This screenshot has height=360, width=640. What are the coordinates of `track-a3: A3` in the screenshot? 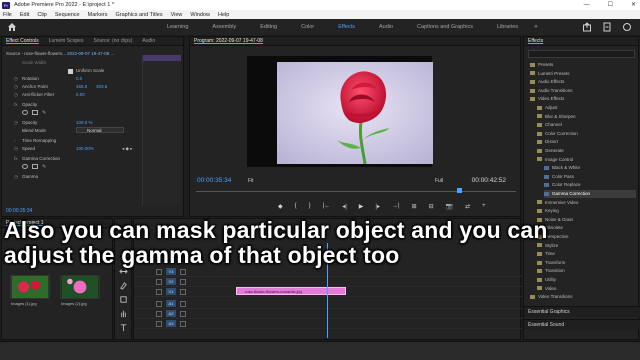 It's located at (328, 324).